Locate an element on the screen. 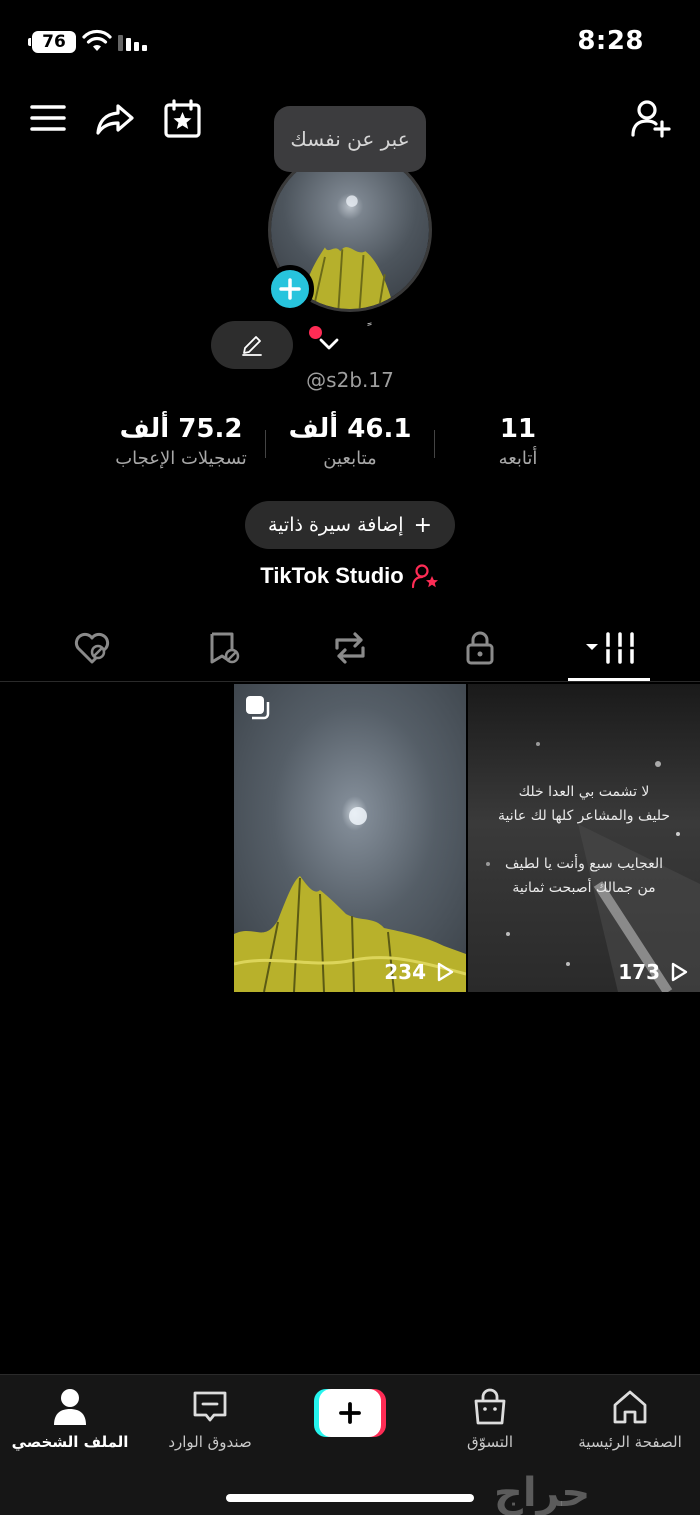 This screenshot has height=1515, width=700. calendar-star-icon is located at coordinates (183, 119).